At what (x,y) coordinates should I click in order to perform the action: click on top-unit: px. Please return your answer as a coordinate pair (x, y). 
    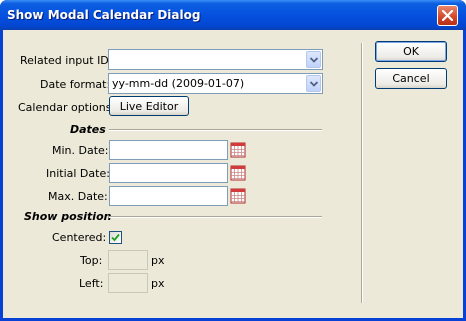
    Looking at the image, I should click on (158, 260).